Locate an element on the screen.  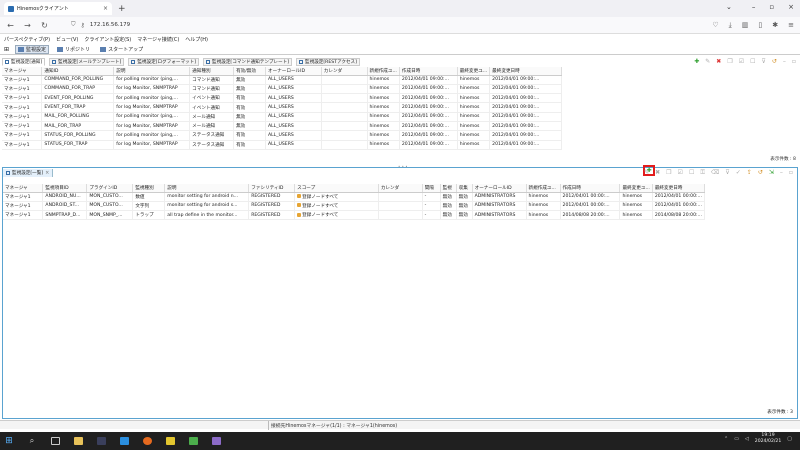
menu-view: ビュー(V) is located at coordinates (67, 39).